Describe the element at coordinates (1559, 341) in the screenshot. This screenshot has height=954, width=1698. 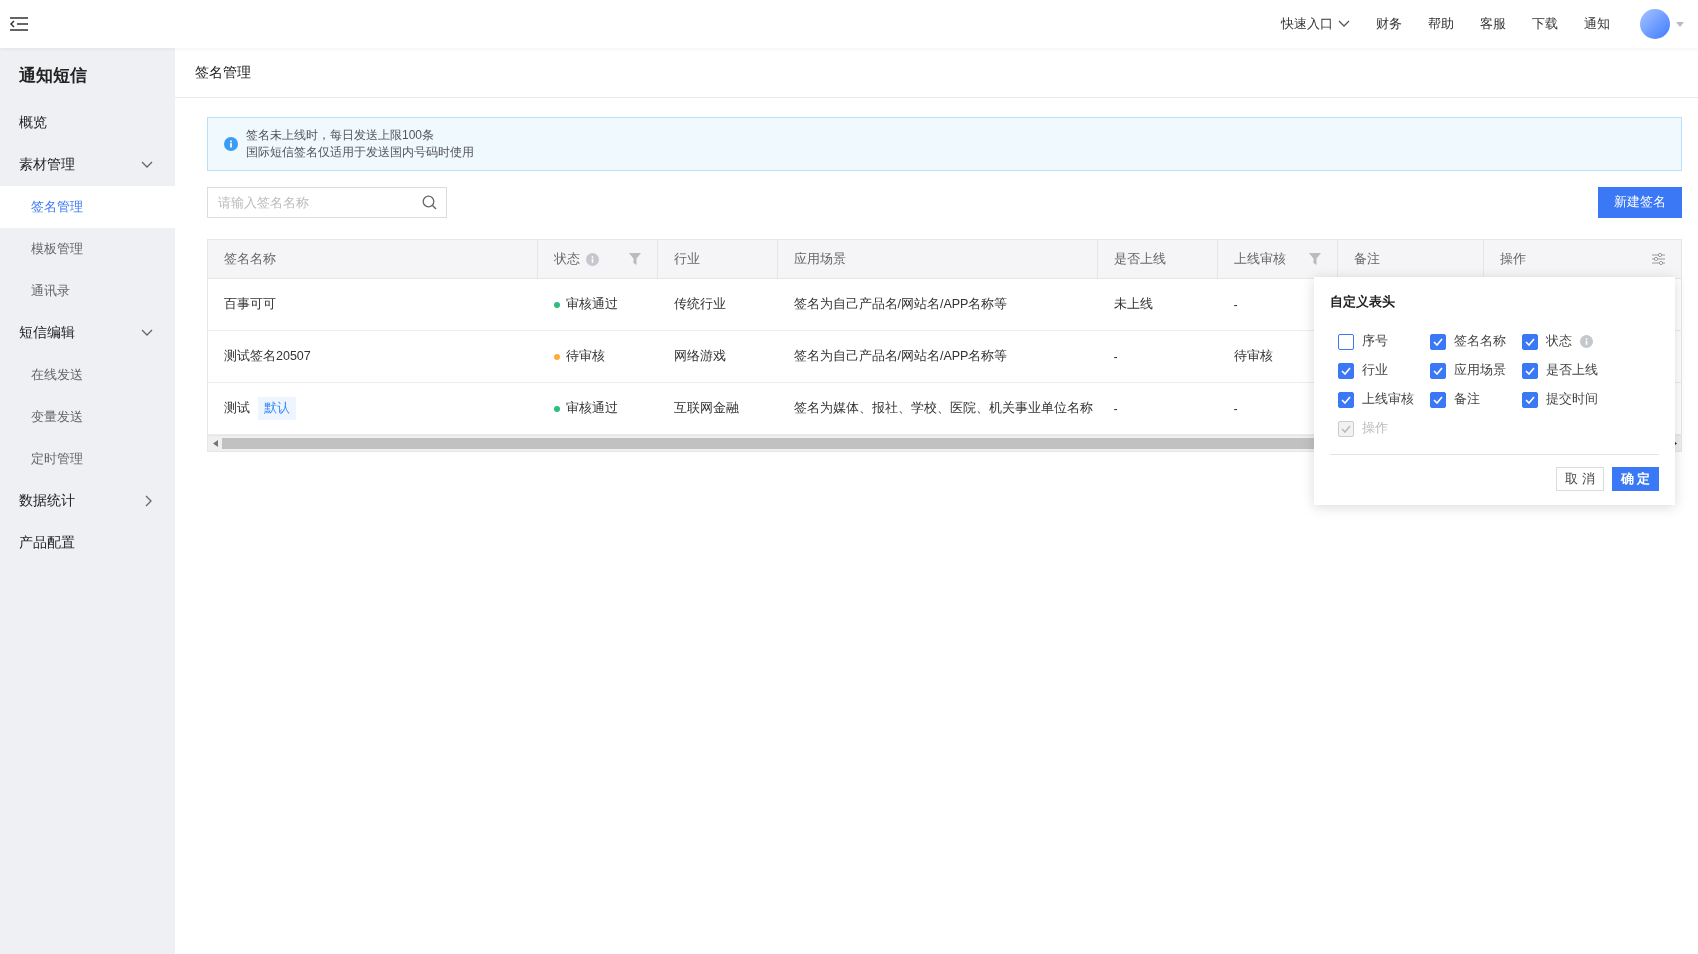
I see `checkbox-label: 状态` at that location.